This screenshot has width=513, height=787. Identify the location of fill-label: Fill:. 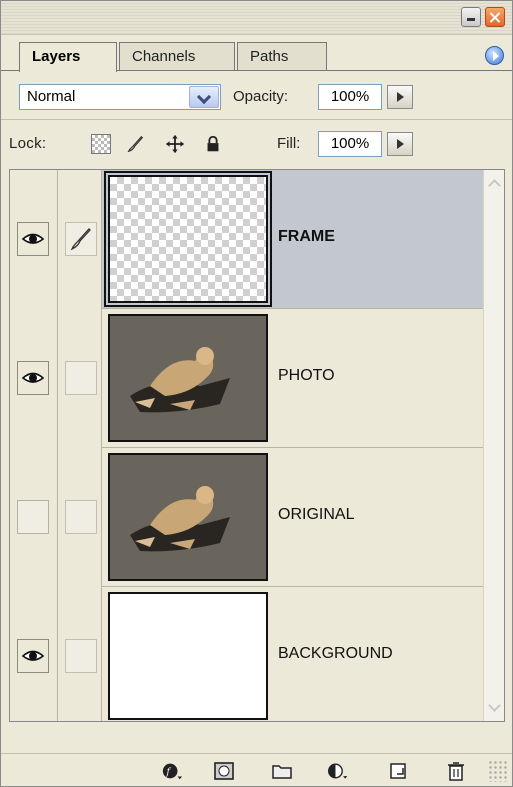
(289, 143).